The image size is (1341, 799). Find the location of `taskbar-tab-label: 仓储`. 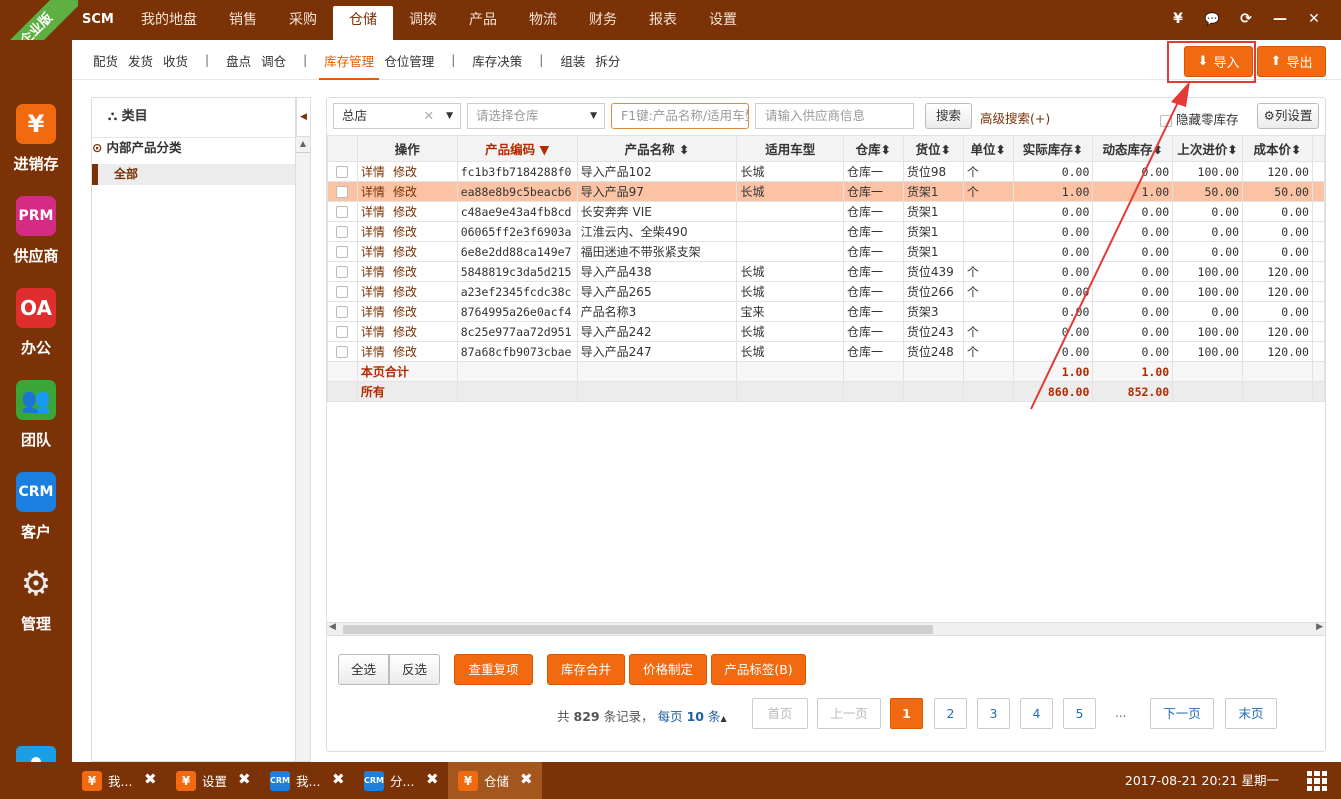

taskbar-tab-label: 仓储 is located at coordinates (497, 781).